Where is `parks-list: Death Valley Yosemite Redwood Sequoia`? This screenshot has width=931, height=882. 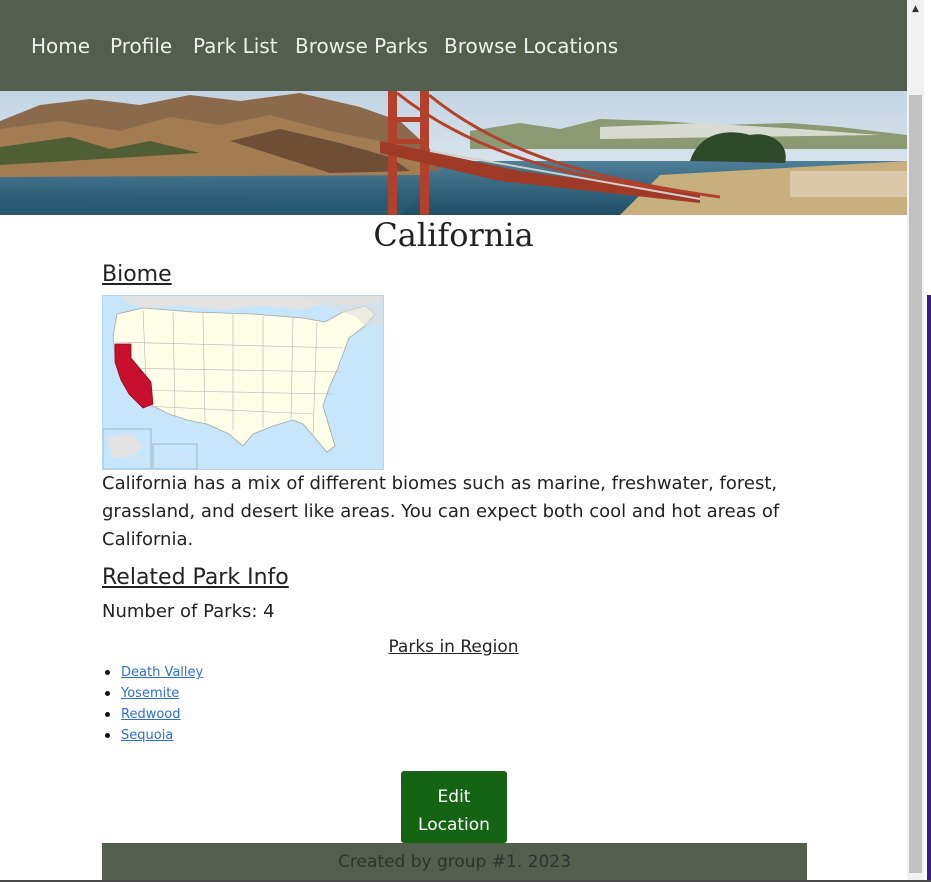
parks-list: Death Valley Yosemite Redwood Sequoia is located at coordinates (153, 704).